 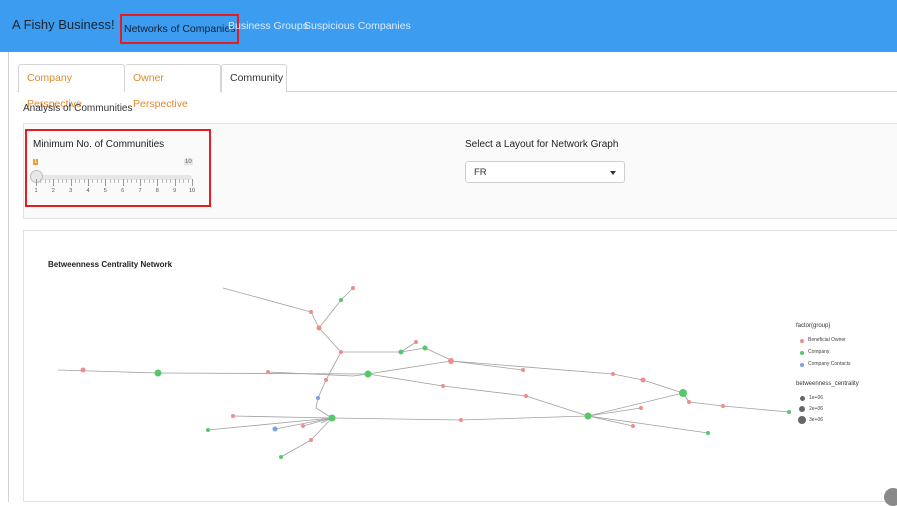 I want to click on slider-tick-label: 5, so click(x=105, y=191).